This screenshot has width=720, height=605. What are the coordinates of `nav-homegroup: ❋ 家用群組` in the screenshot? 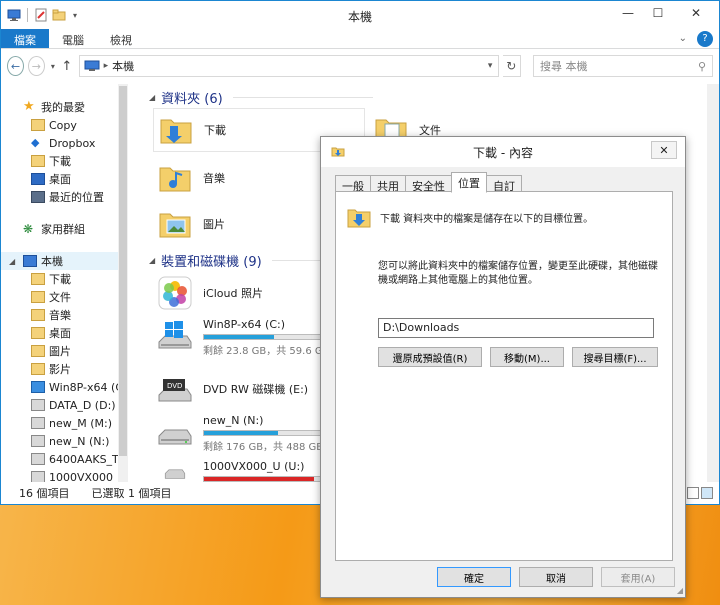 It's located at (64, 229).